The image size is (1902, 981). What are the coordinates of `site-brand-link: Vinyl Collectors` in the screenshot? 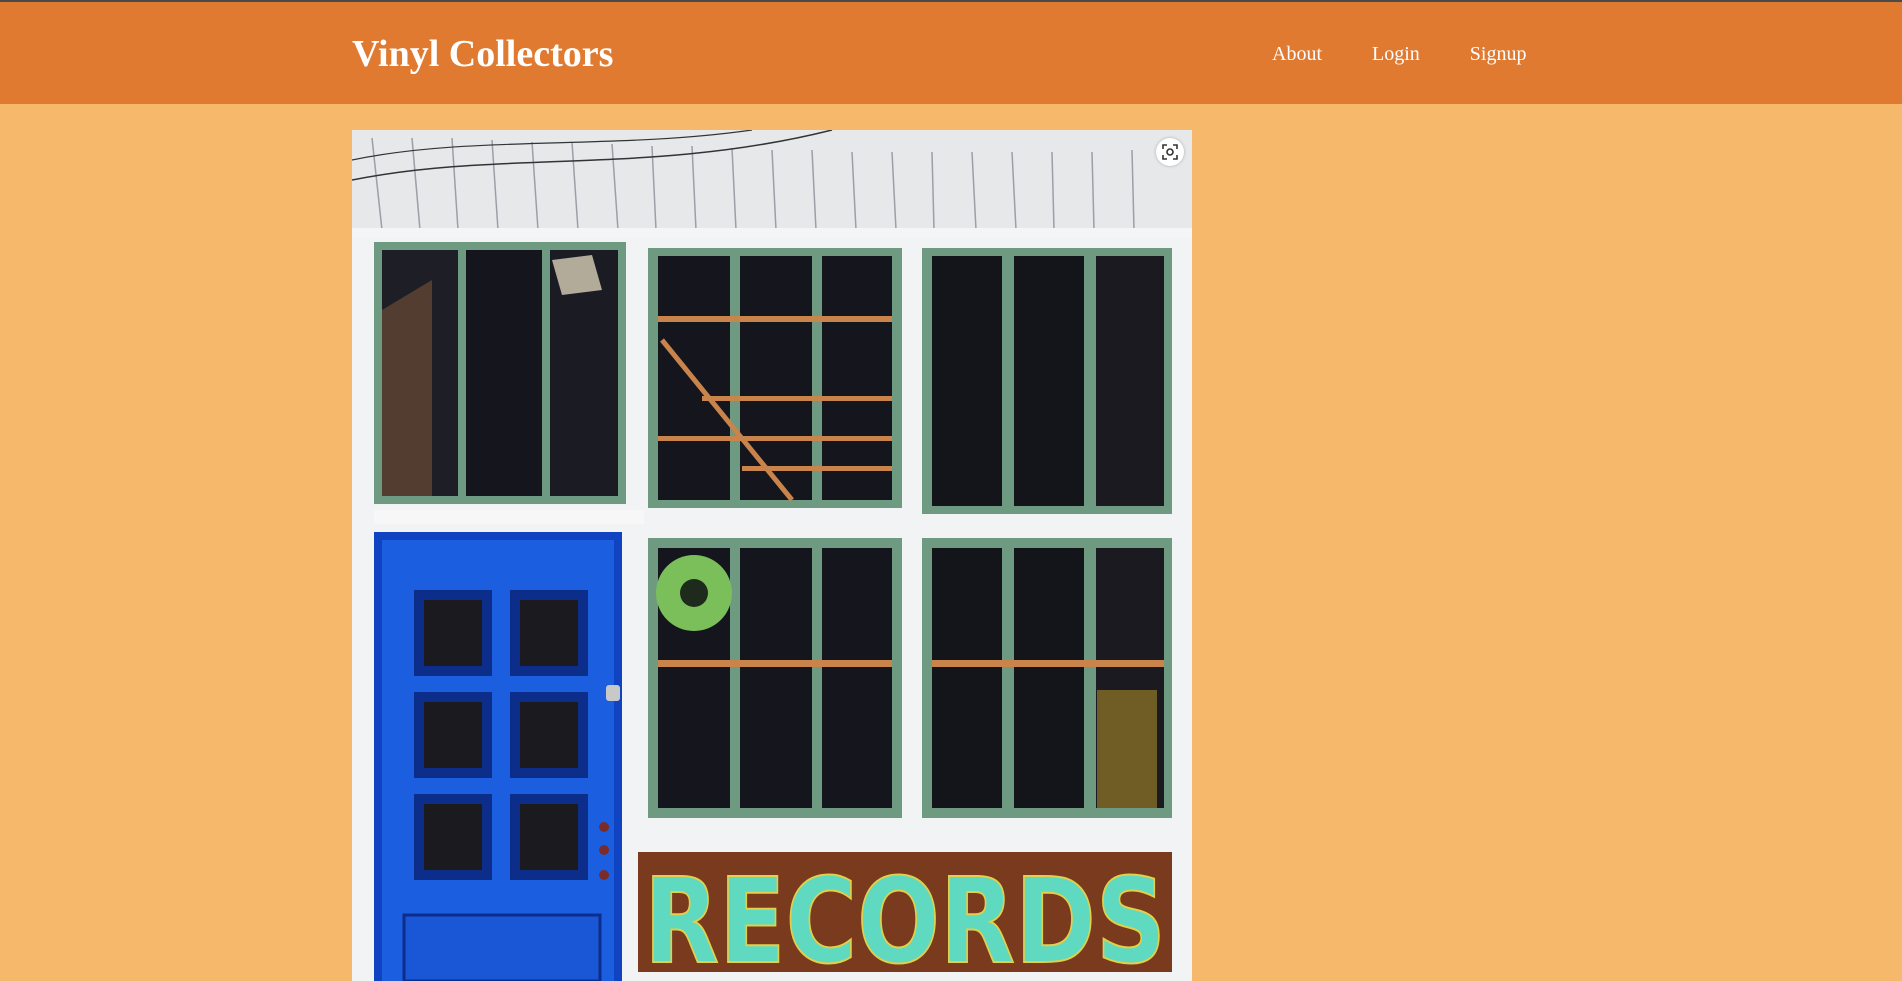 It's located at (482, 54).